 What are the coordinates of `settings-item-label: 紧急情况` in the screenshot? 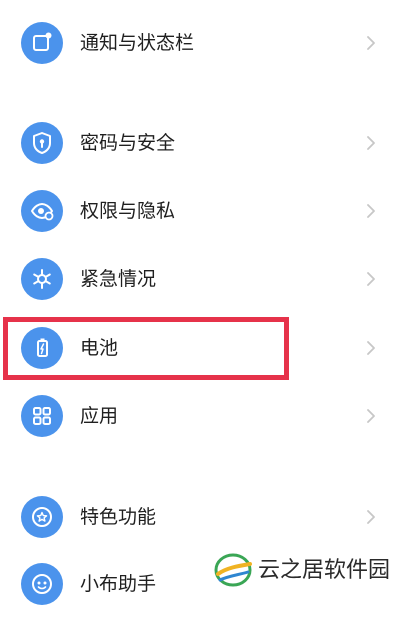 It's located at (118, 279).